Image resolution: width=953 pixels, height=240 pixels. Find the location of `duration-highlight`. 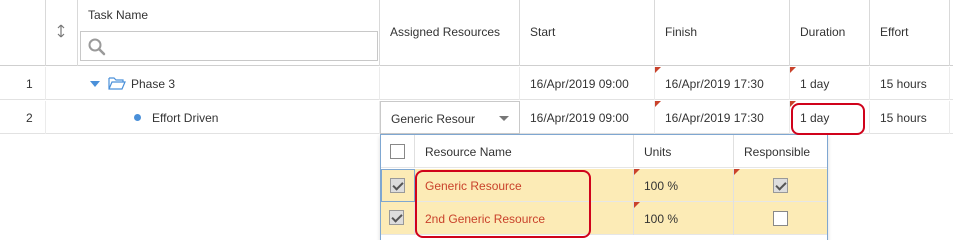

duration-highlight is located at coordinates (828, 119).